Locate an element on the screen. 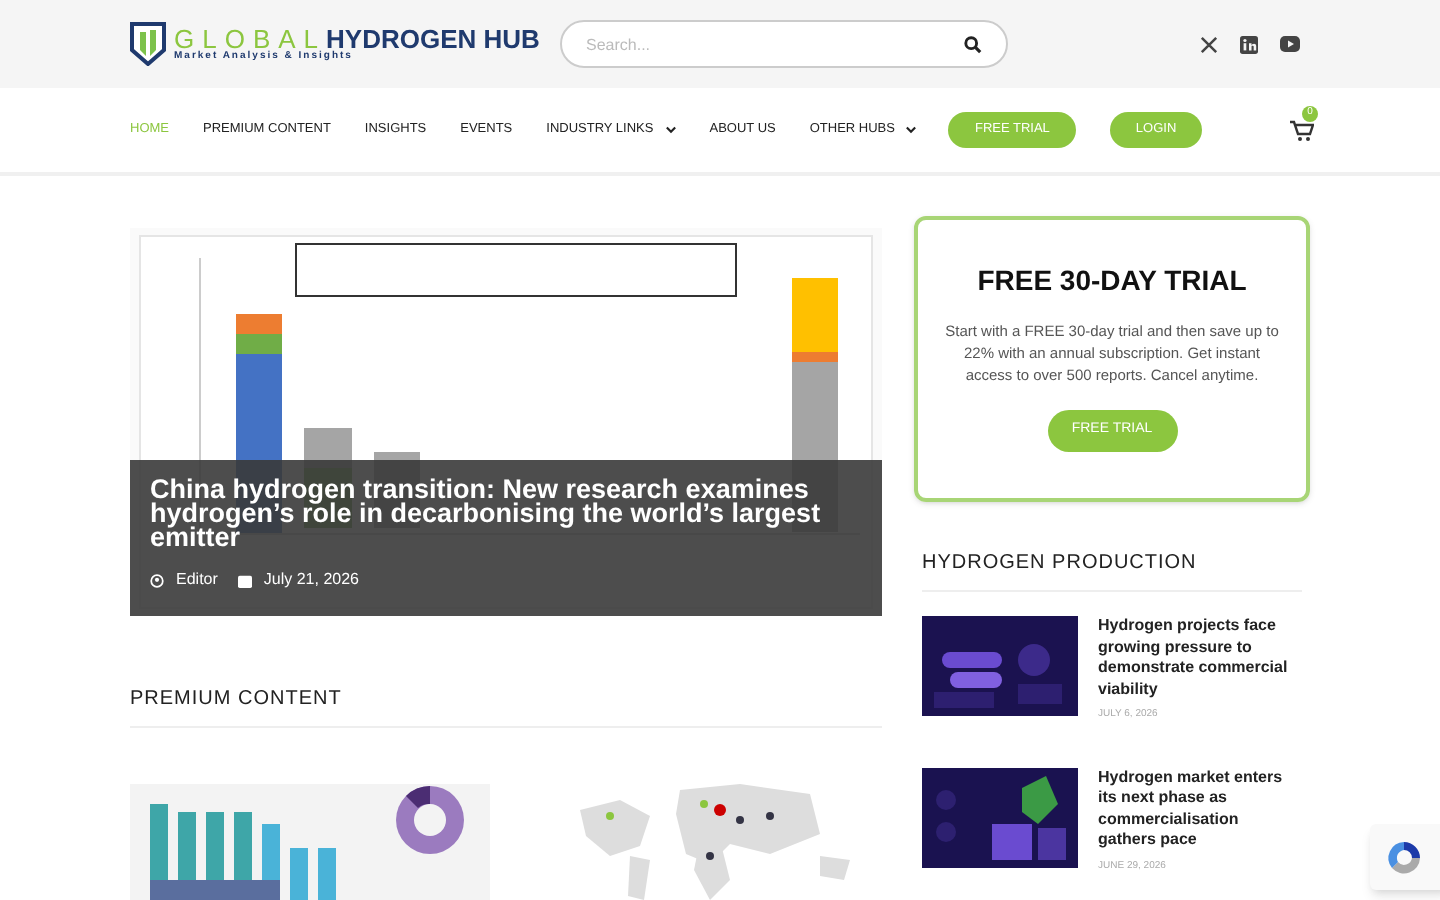 The image size is (1440, 900). logo-icon is located at coordinates (148, 44).